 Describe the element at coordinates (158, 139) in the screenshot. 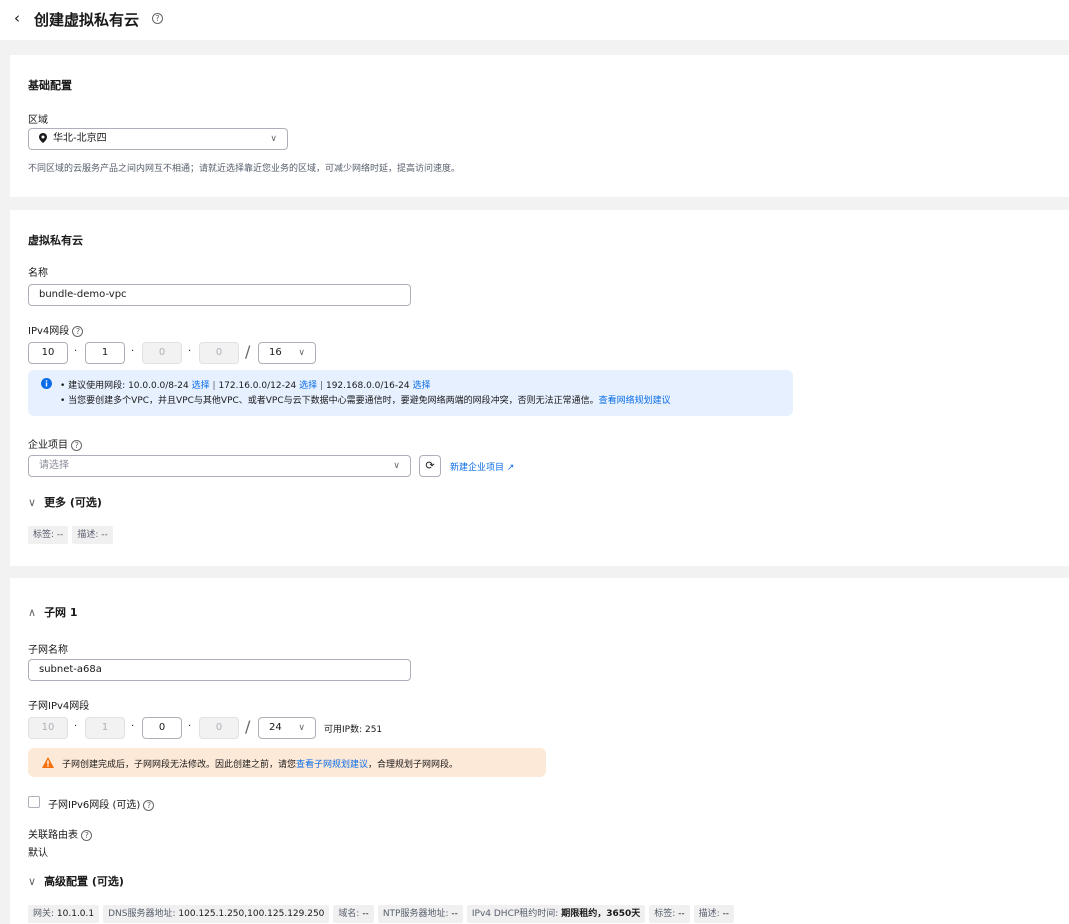

I see `region-select: 华北-北京四 ∨` at that location.